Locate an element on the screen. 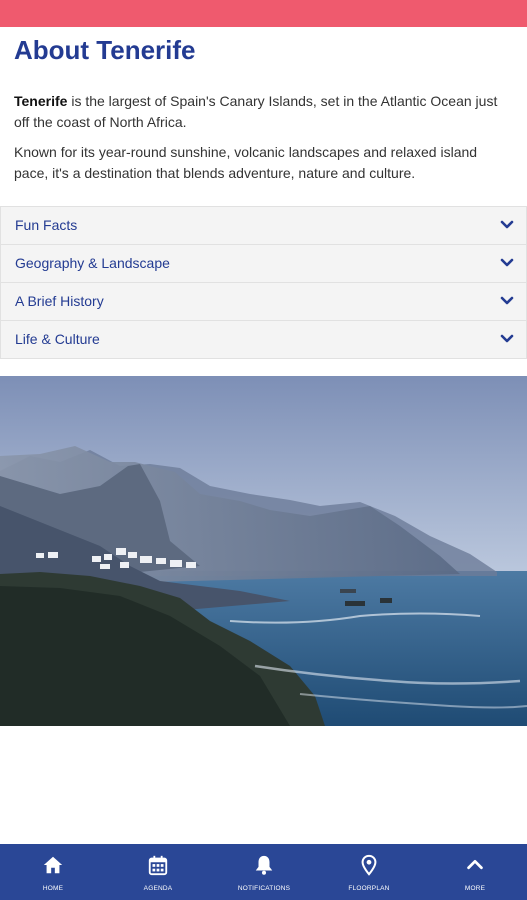 The image size is (527, 900). status-bar is located at coordinates (263, 13).